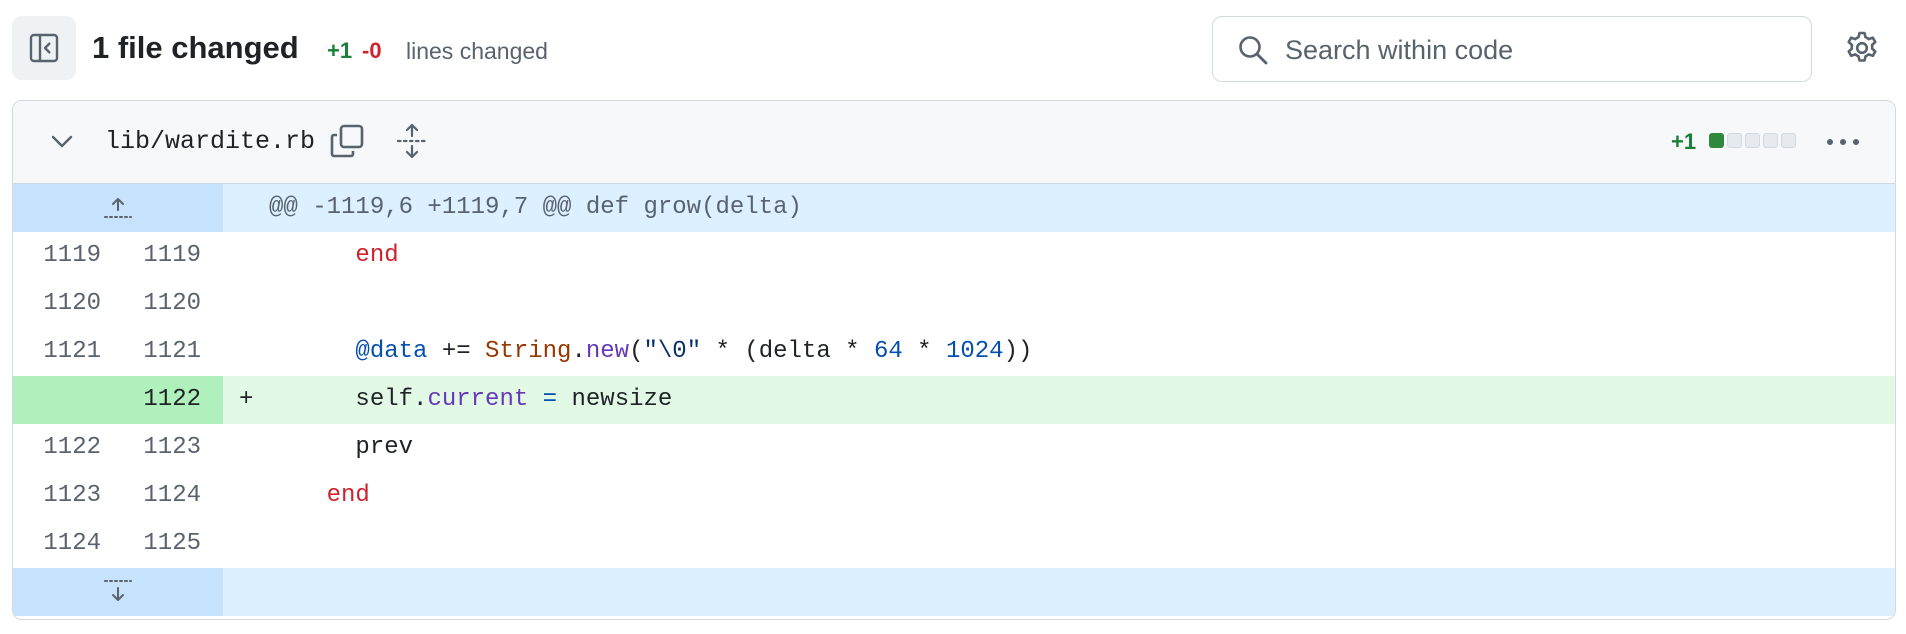 The height and width of the screenshot is (634, 1906). What do you see at coordinates (66, 352) in the screenshot?
I see `old-line-number: 1121` at bounding box center [66, 352].